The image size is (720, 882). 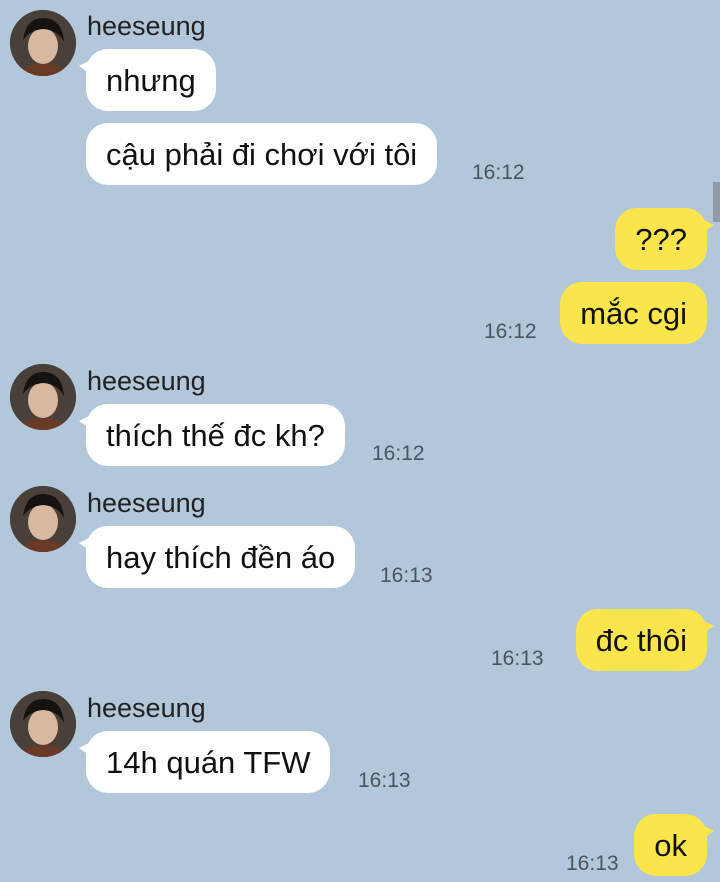 I want to click on scrollbar-thumb, so click(x=716, y=202).